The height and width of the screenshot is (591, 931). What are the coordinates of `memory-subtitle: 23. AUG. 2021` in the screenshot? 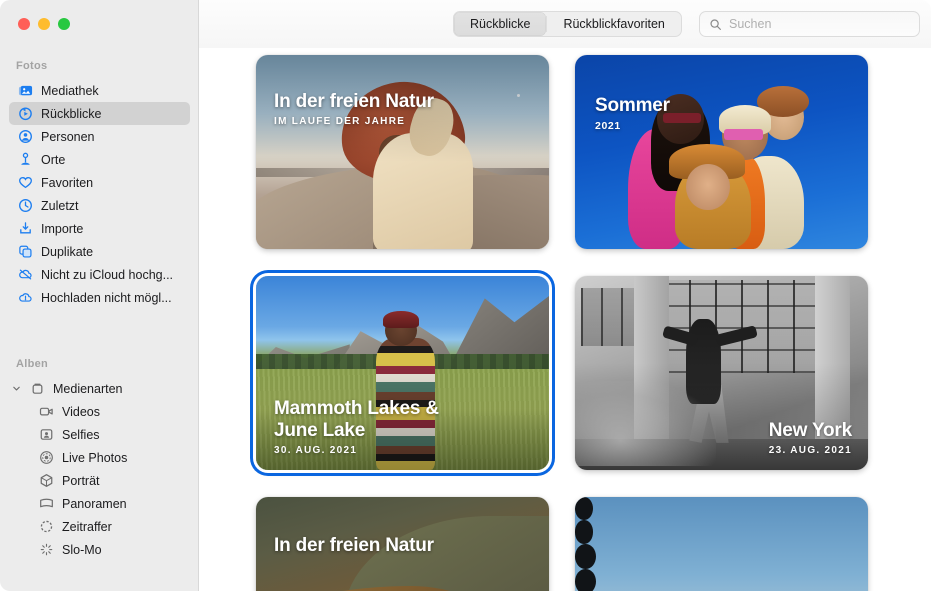 It's located at (810, 450).